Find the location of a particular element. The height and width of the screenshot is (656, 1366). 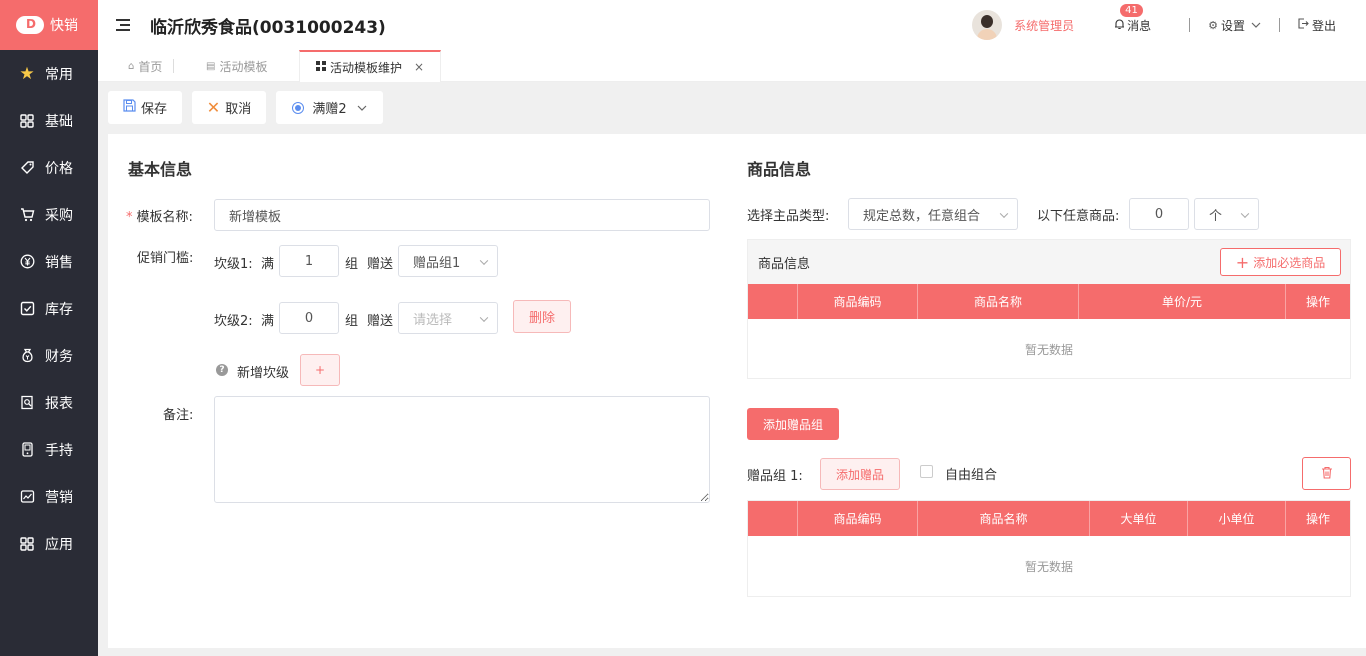

sidebar-item-label: 库存 is located at coordinates (59, 309).